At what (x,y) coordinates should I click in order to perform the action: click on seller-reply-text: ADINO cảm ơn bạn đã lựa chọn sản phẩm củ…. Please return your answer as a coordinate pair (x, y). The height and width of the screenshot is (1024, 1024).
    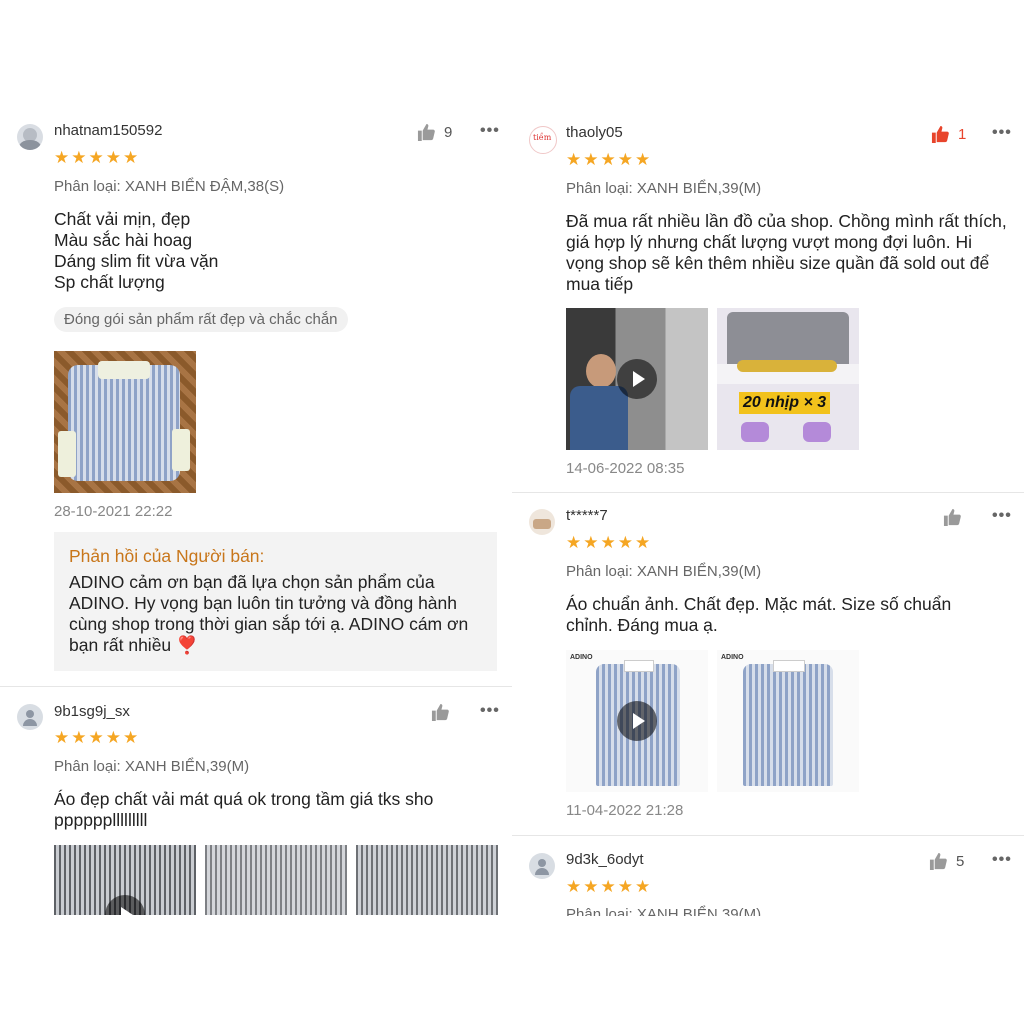
    Looking at the image, I should click on (269, 613).